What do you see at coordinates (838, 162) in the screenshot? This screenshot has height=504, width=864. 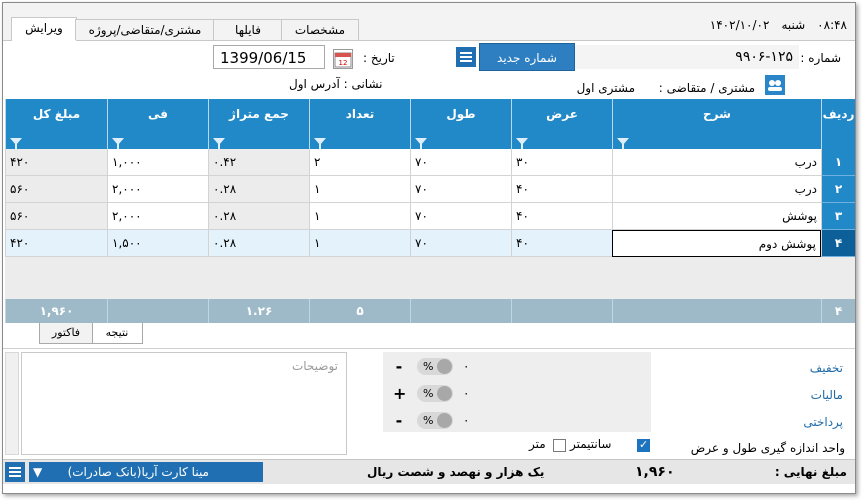 I see `cell-row: ۱` at bounding box center [838, 162].